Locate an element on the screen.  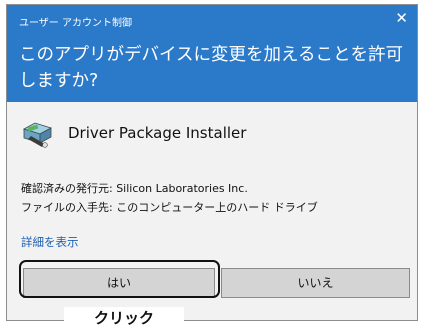
no-button: いいえ is located at coordinates (315, 283).